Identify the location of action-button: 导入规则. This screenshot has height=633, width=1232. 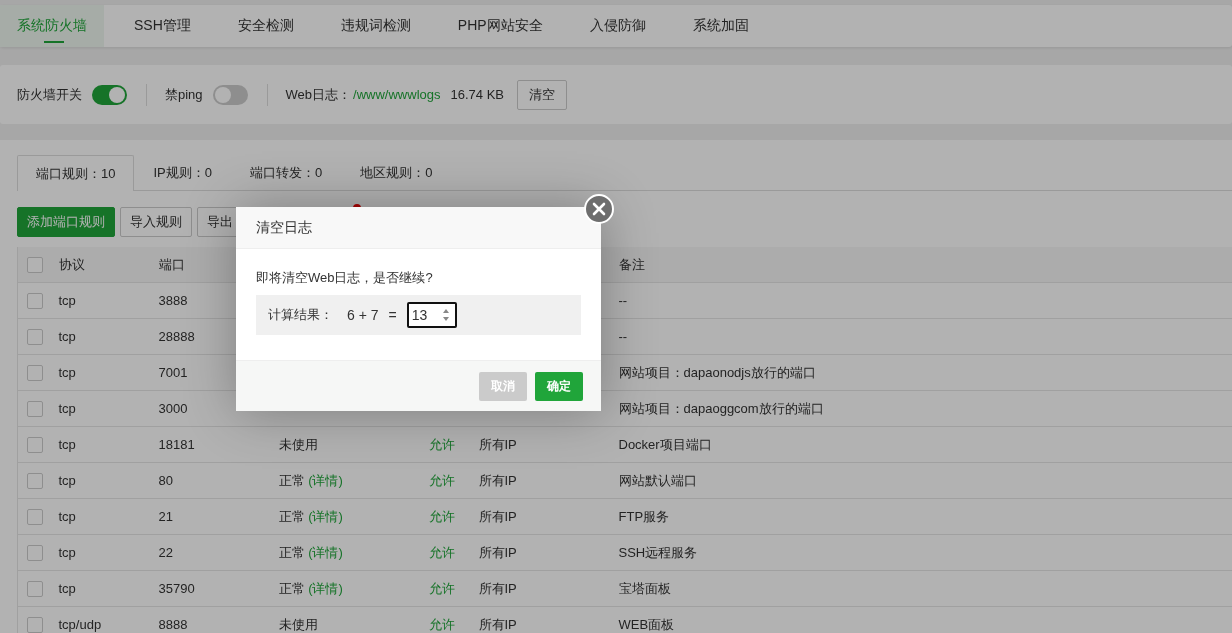
(156, 222).